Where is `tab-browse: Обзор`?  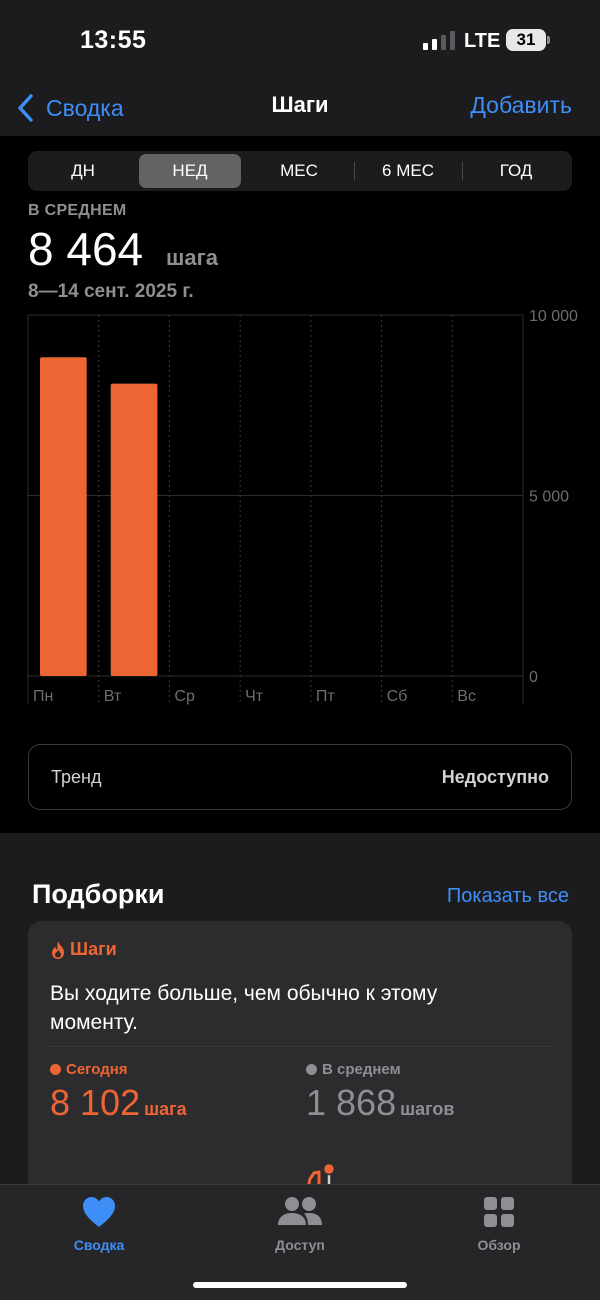
tab-browse: Обзор is located at coordinates (499, 1224).